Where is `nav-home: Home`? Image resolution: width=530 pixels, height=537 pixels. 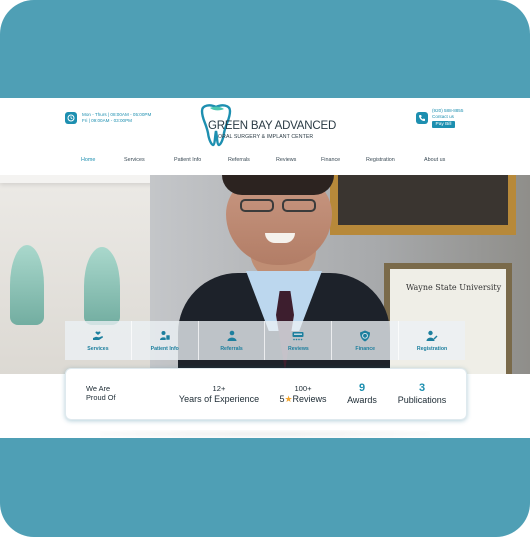 nav-home: Home is located at coordinates (88, 160).